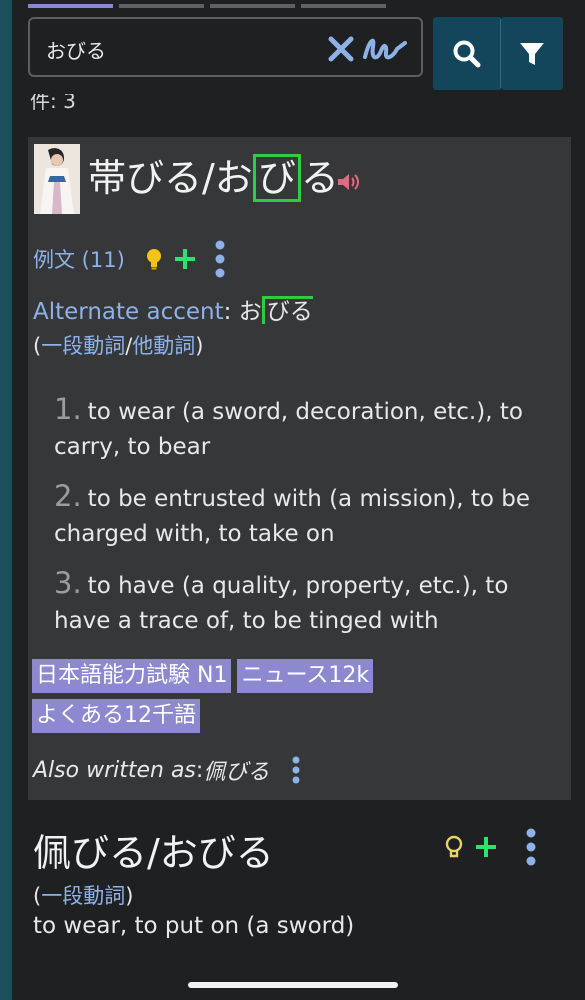 The width and height of the screenshot is (585, 1000). Describe the element at coordinates (305, 676) in the screenshot. I see `tag-news: ニュース12k` at that location.